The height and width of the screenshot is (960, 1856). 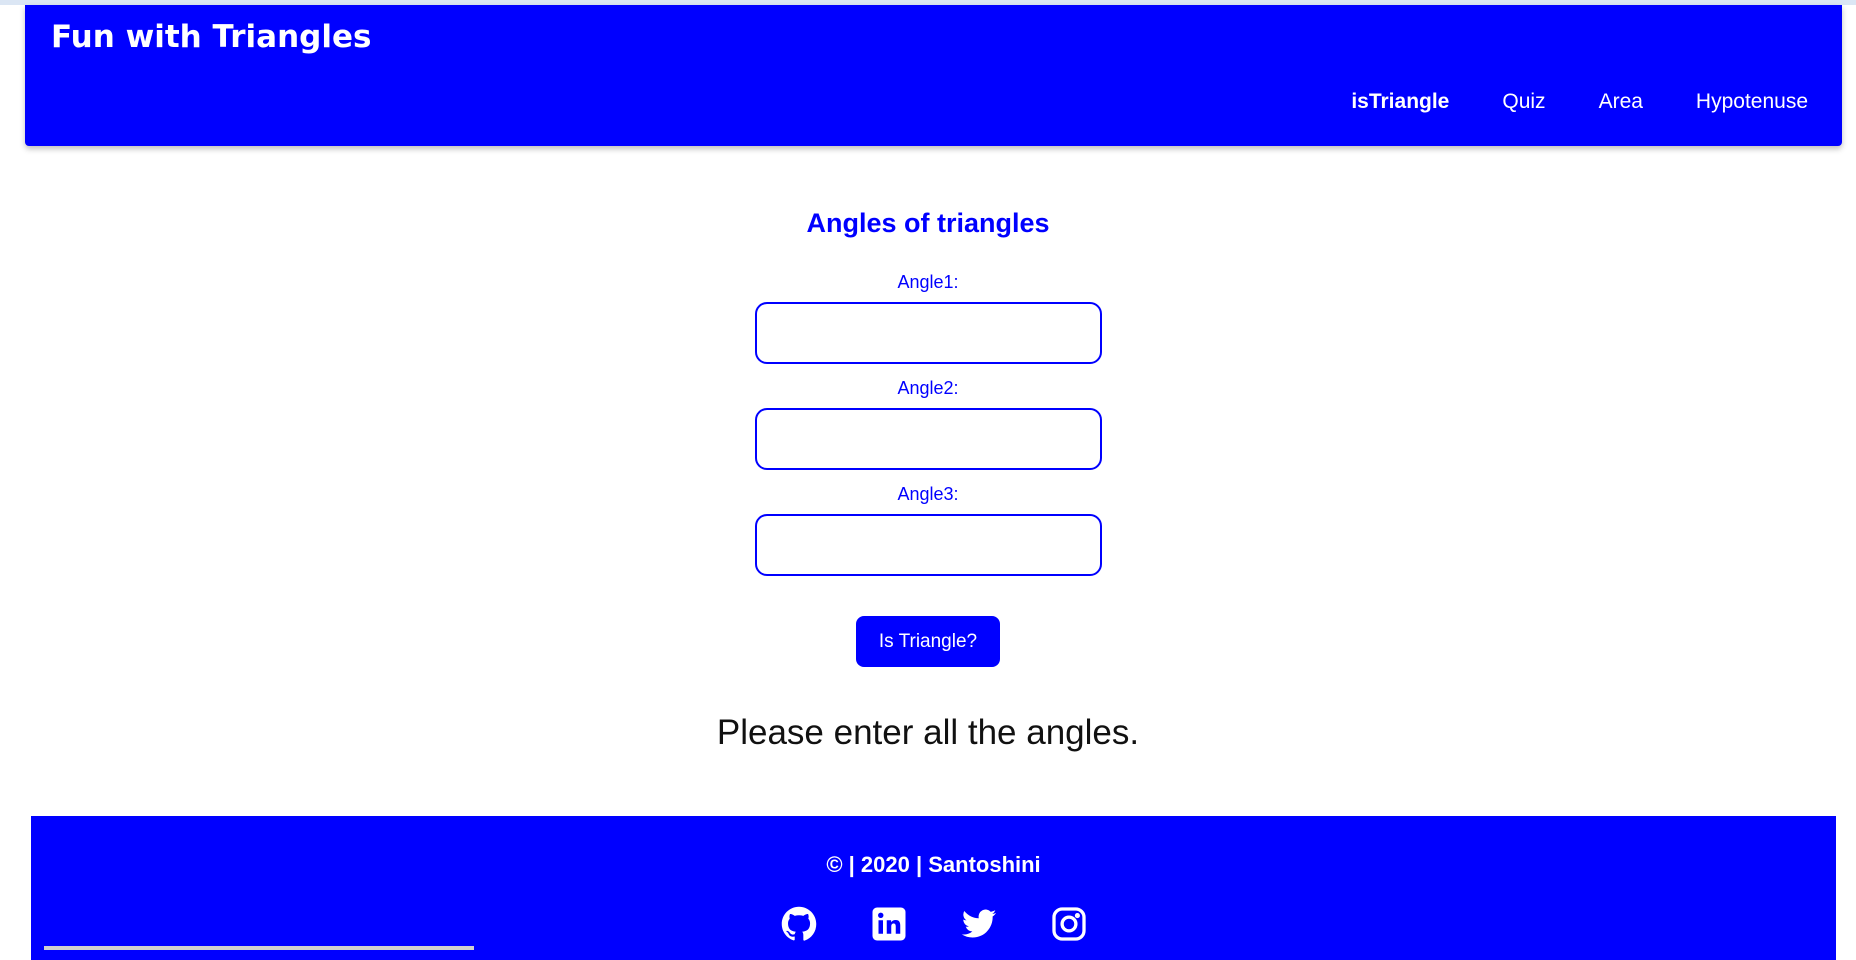 I want to click on footer: © | 2020 | Santoshini, so click(x=933, y=888).